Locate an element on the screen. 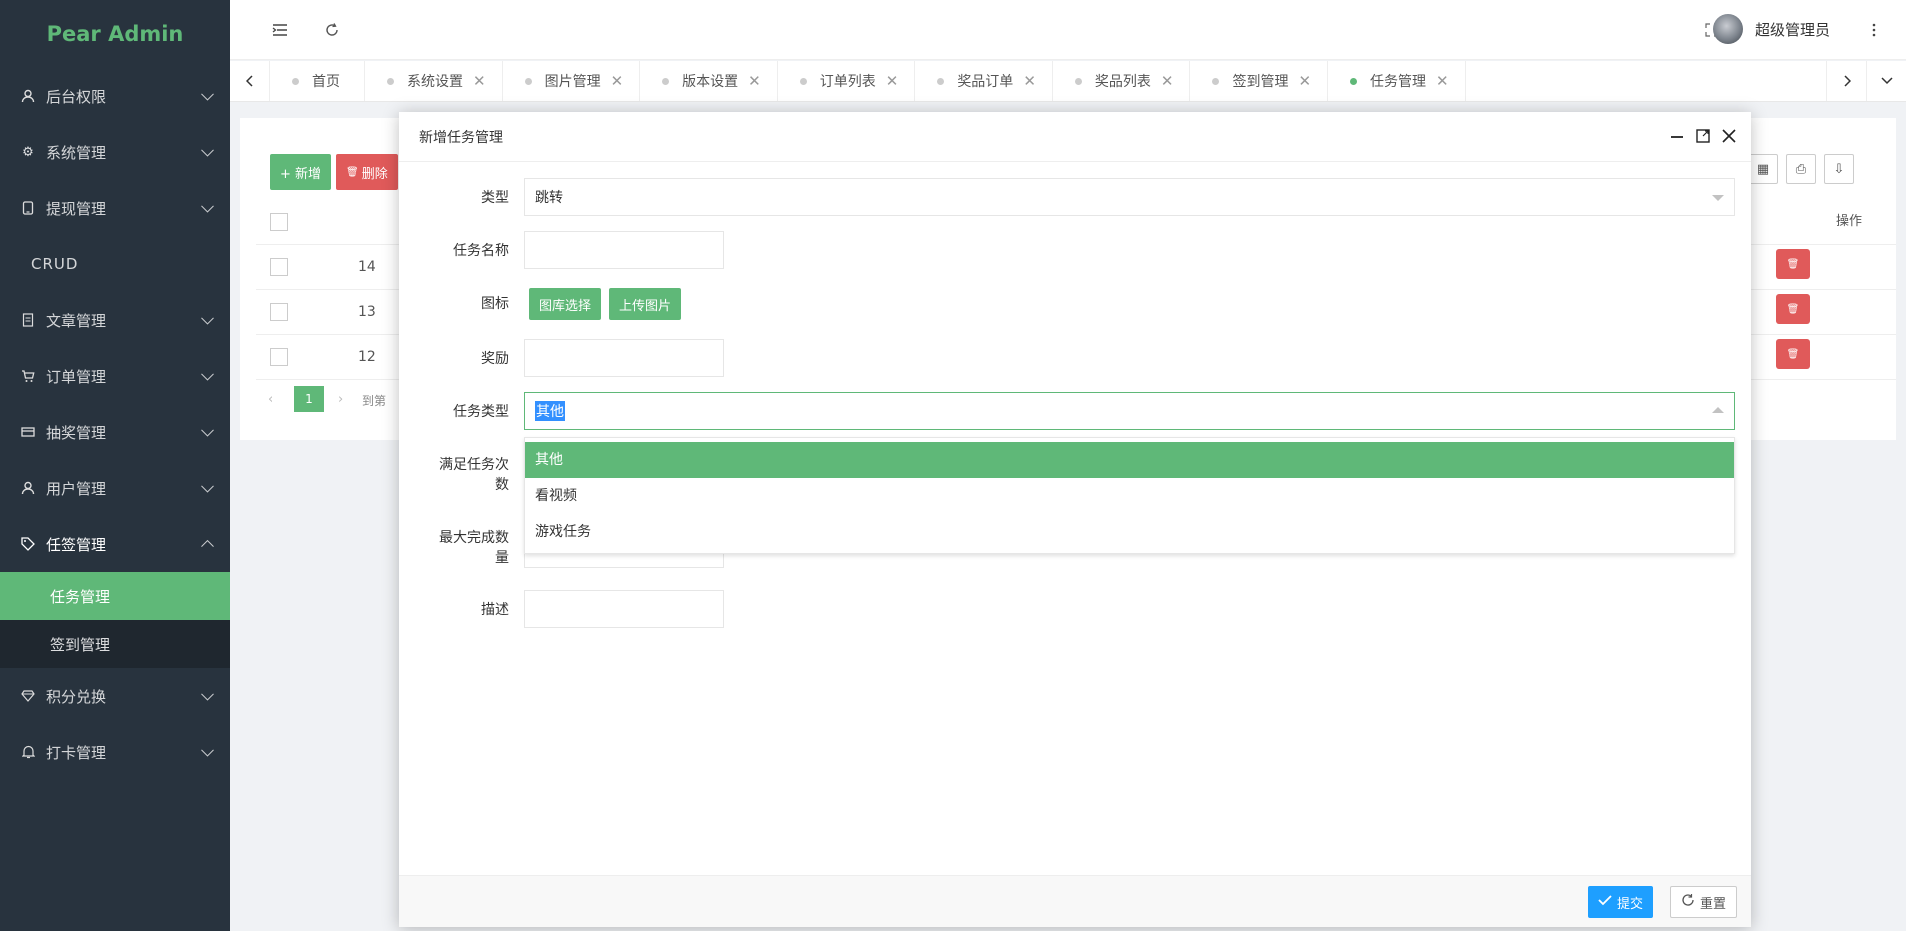 The height and width of the screenshot is (931, 1906). tab-label: 版本设置 is located at coordinates (710, 82).